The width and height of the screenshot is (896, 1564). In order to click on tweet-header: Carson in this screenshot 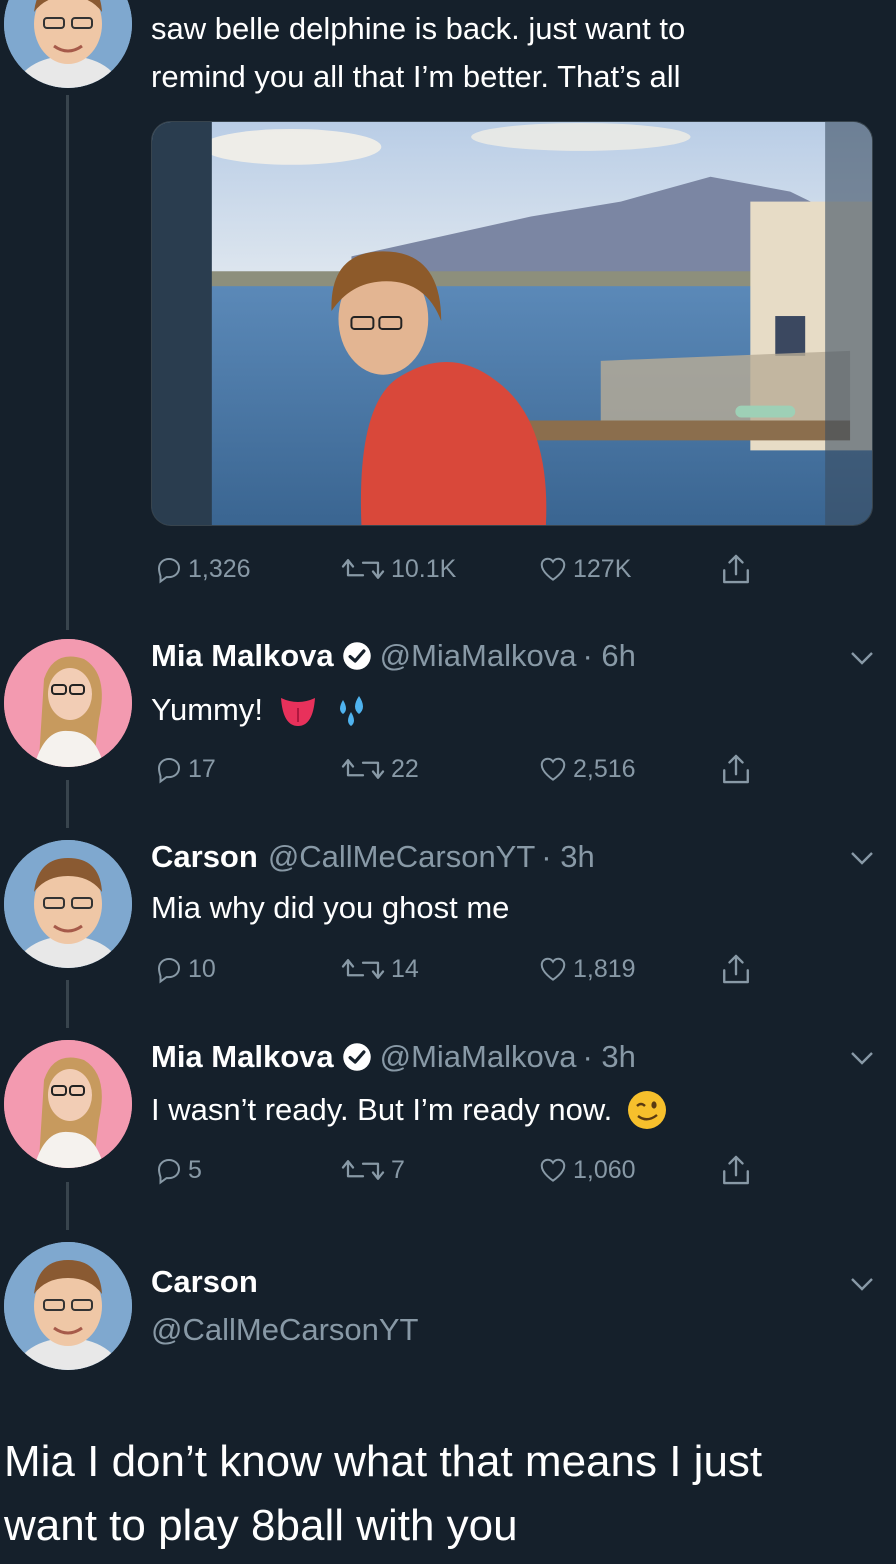, I will do `click(204, 1282)`.